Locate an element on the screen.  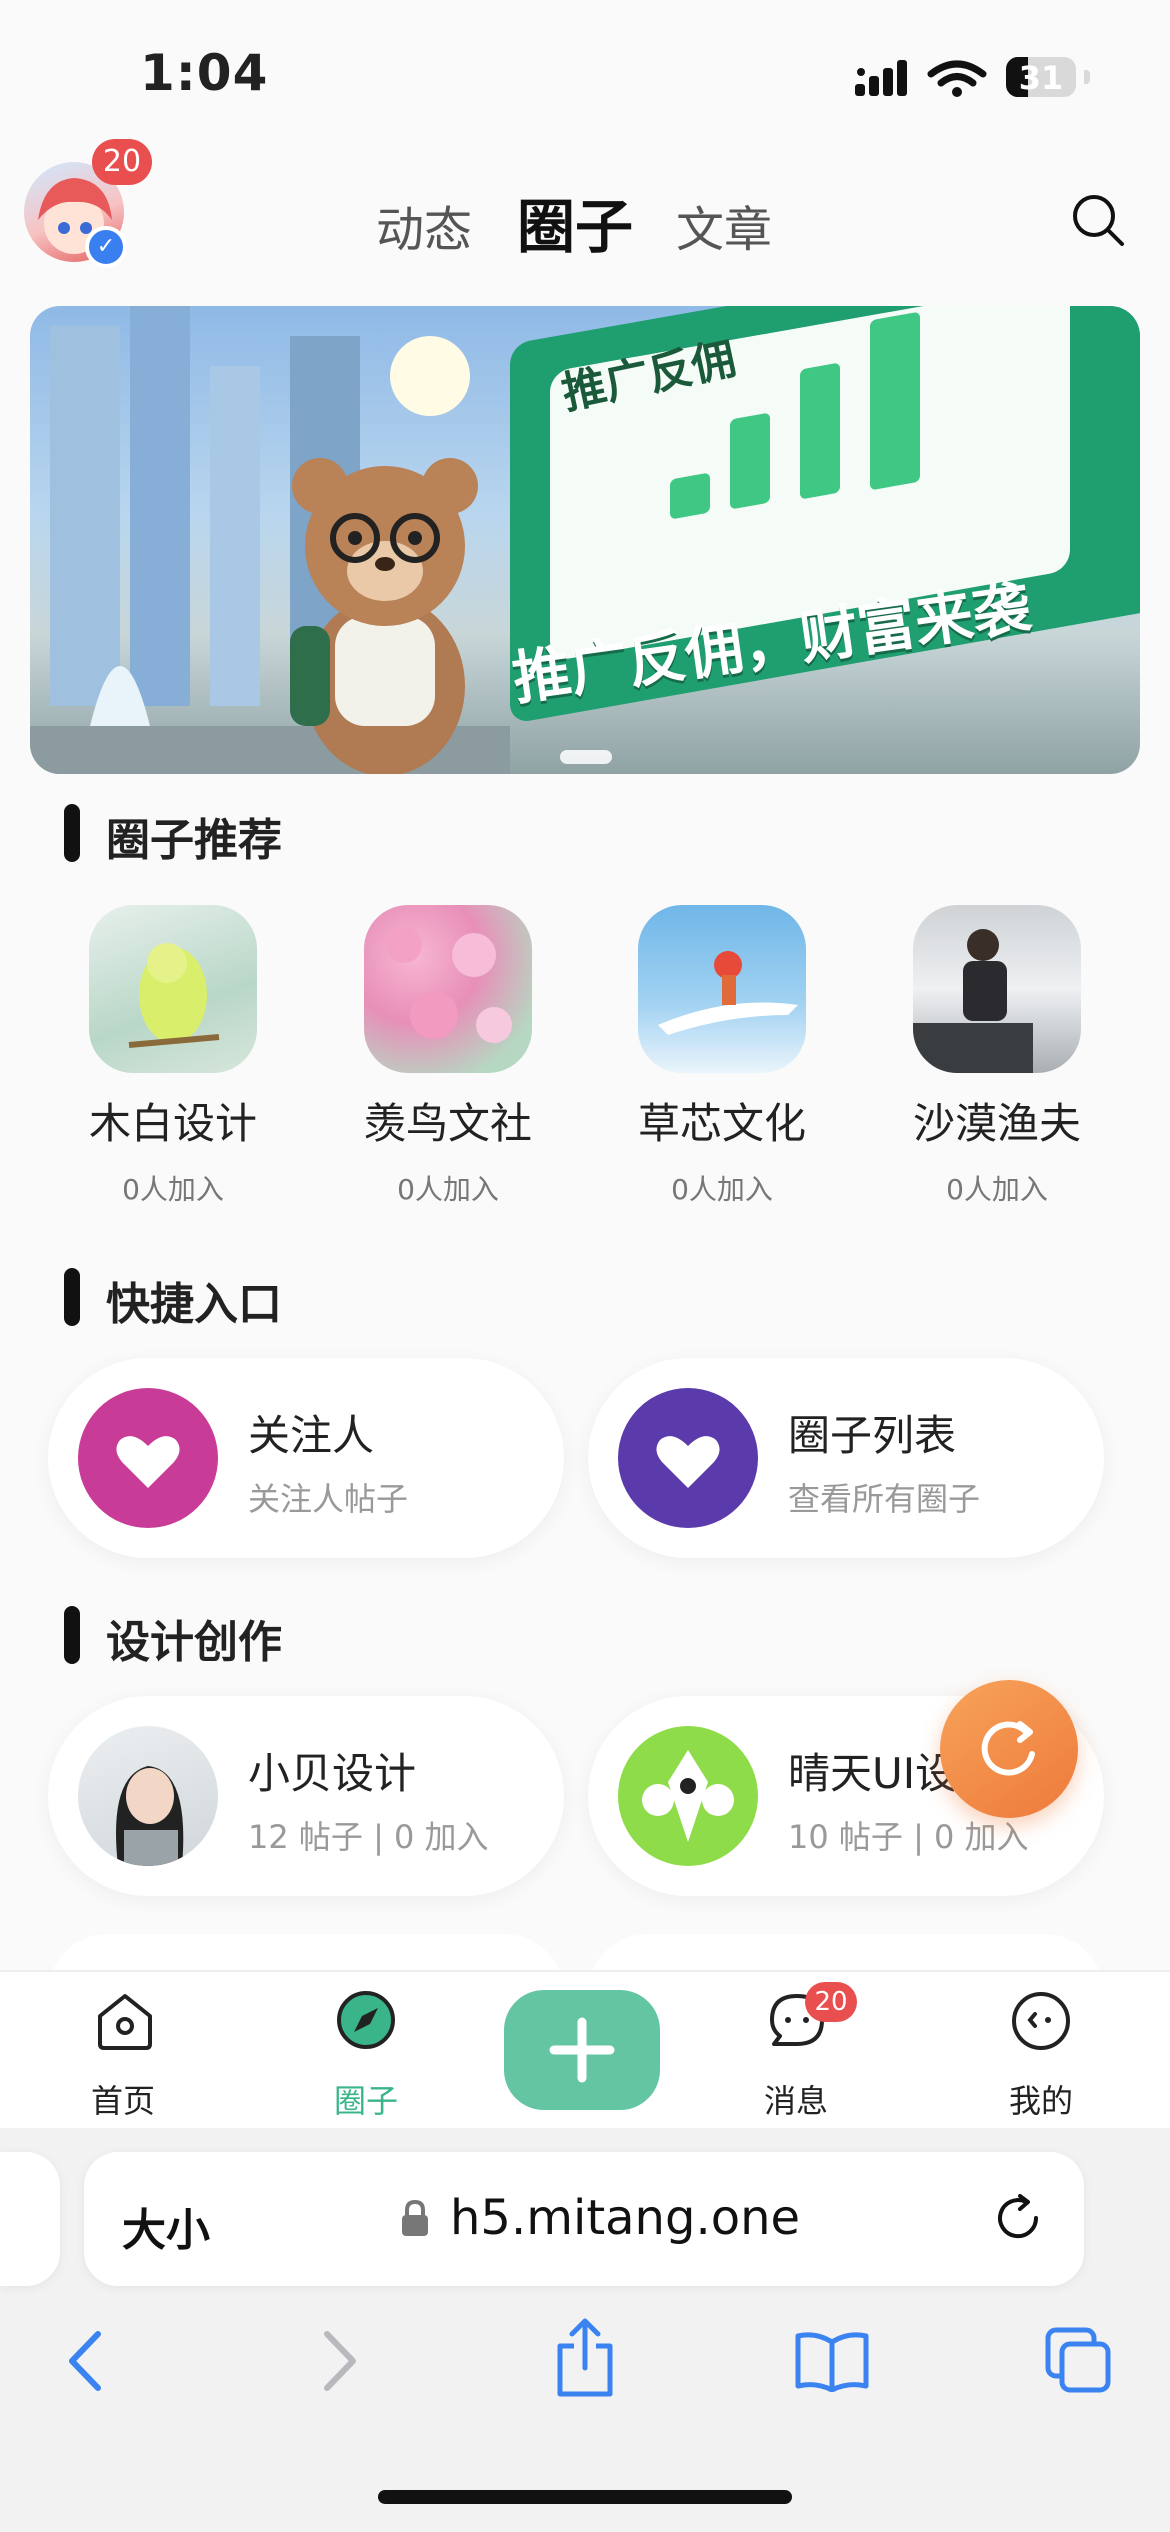
circle-card-stats: 10 帖子 | 0 加入 is located at coordinates (908, 1837).